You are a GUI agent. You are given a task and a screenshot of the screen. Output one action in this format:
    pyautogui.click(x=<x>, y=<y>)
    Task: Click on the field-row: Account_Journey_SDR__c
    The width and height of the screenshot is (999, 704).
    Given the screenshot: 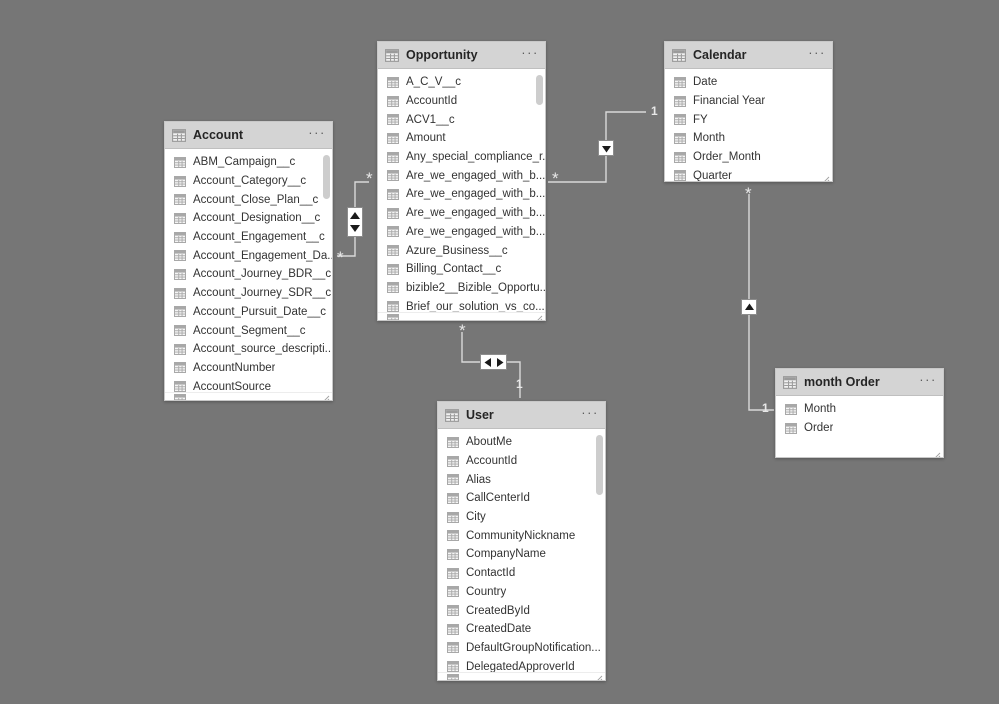 What is the action you would take?
    pyautogui.click(x=248, y=293)
    